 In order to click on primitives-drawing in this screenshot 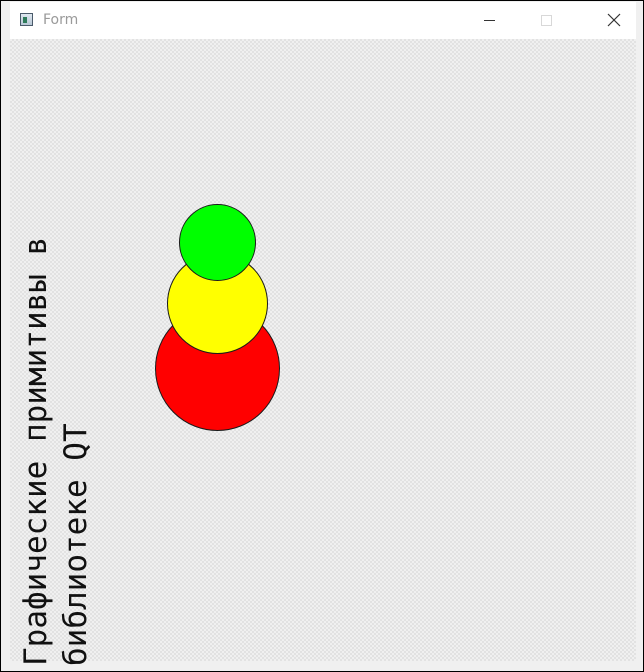, I will do `click(217, 317)`.